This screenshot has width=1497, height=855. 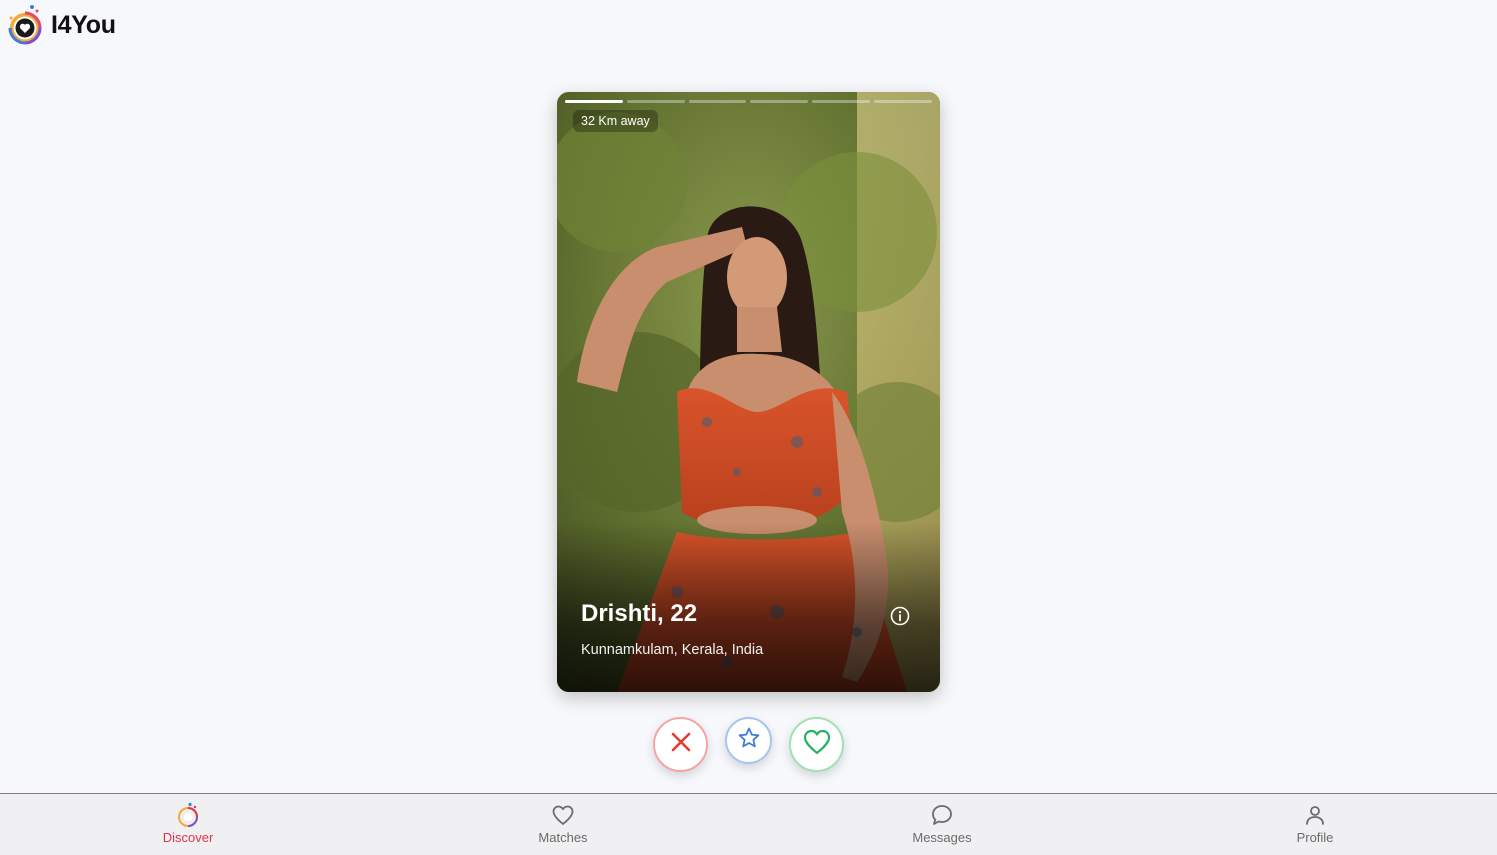 I want to click on superlike-button, so click(x=748, y=740).